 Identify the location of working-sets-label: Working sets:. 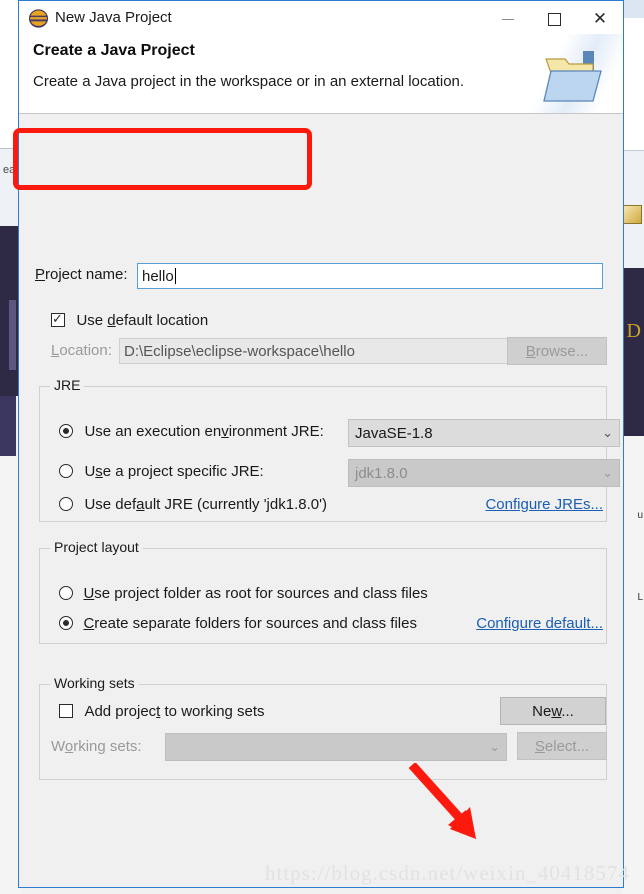
(96, 746).